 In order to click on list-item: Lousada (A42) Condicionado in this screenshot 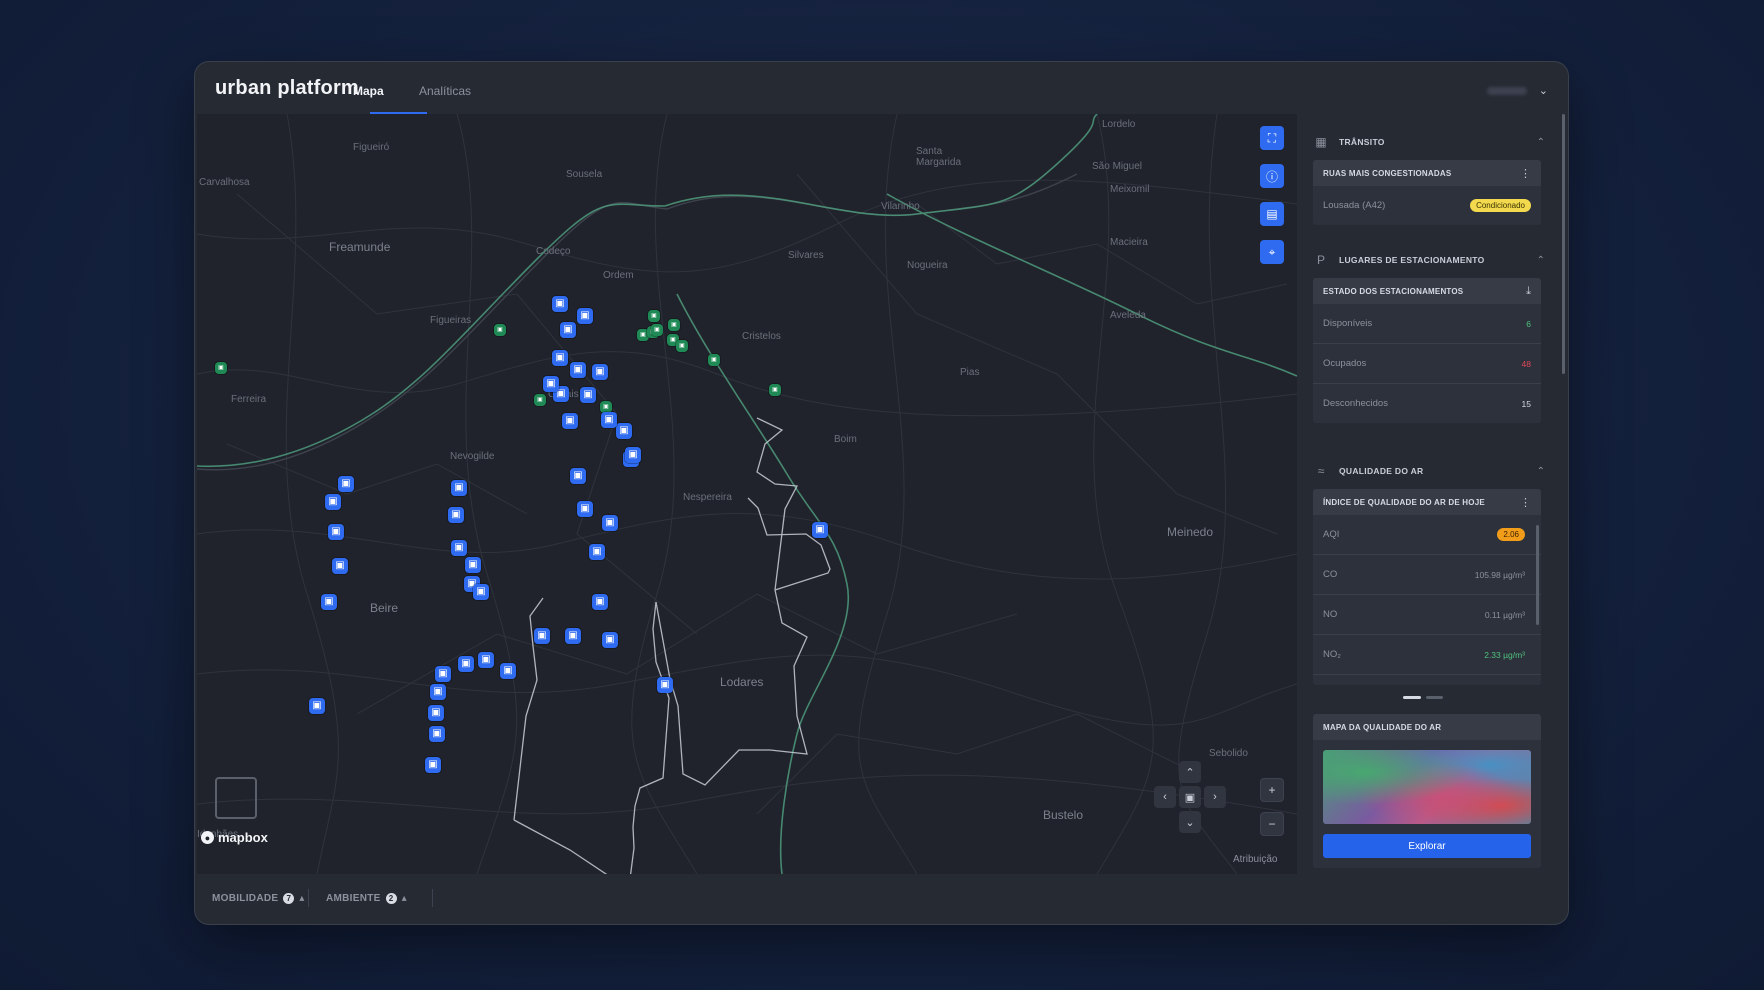, I will do `click(1427, 205)`.